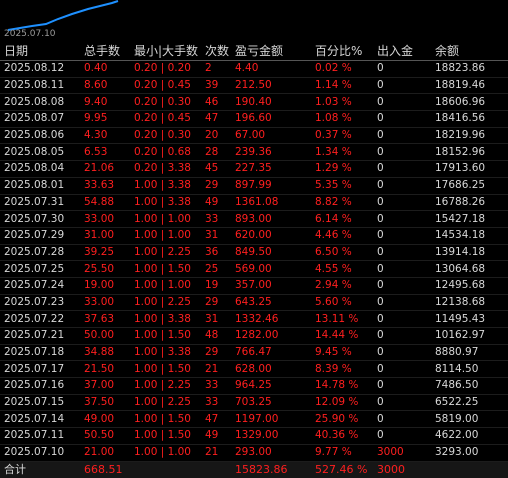 The height and width of the screenshot is (478, 508). What do you see at coordinates (105, 419) in the screenshot?
I see `cell-total-lots: 49.00` at bounding box center [105, 419].